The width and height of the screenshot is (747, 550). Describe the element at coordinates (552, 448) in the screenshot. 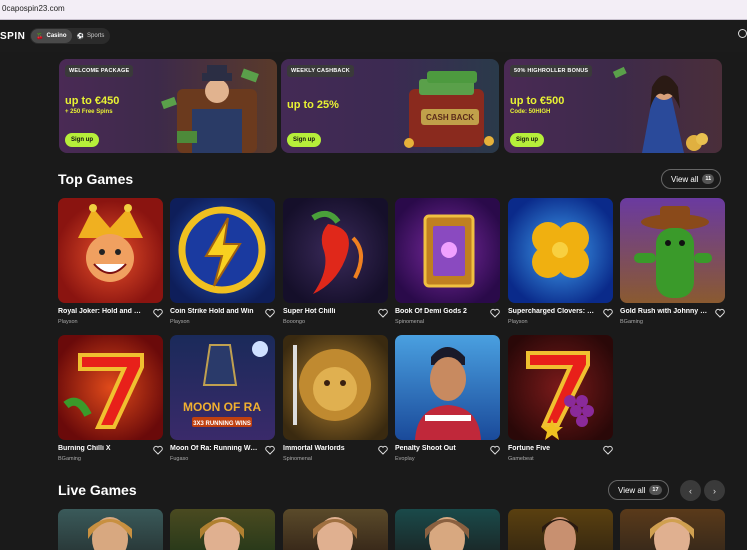

I see `game-title: Fortune Five` at that location.